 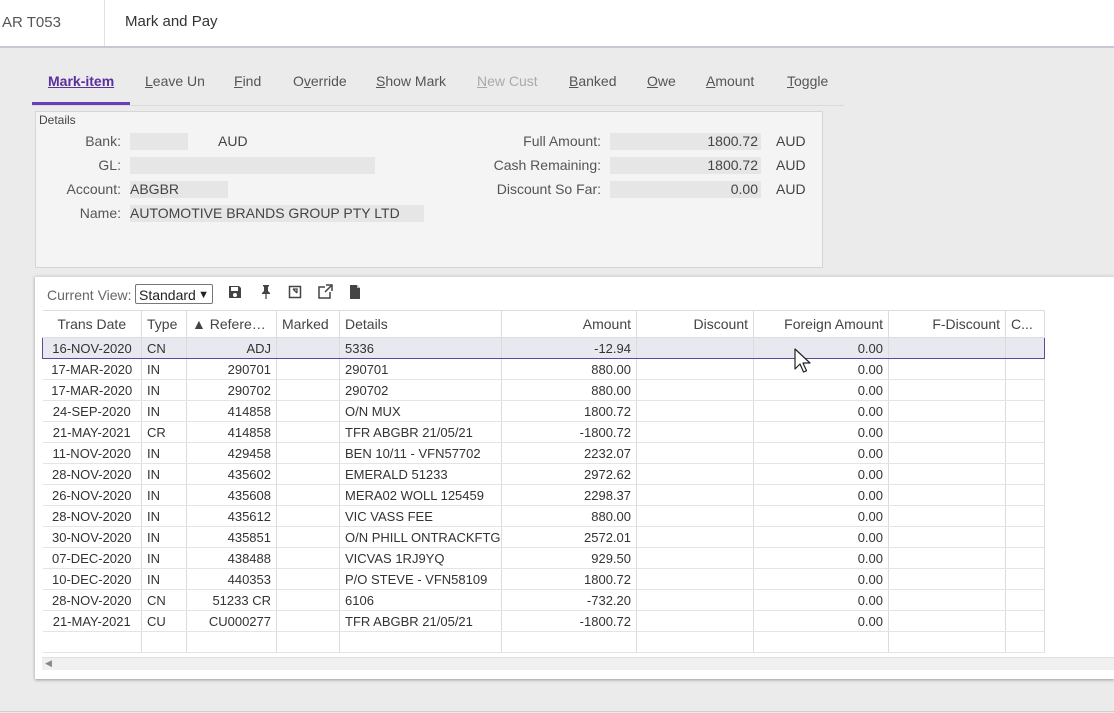 I want to click on cash-remaining-field: 1800.72, so click(x=685, y=165).